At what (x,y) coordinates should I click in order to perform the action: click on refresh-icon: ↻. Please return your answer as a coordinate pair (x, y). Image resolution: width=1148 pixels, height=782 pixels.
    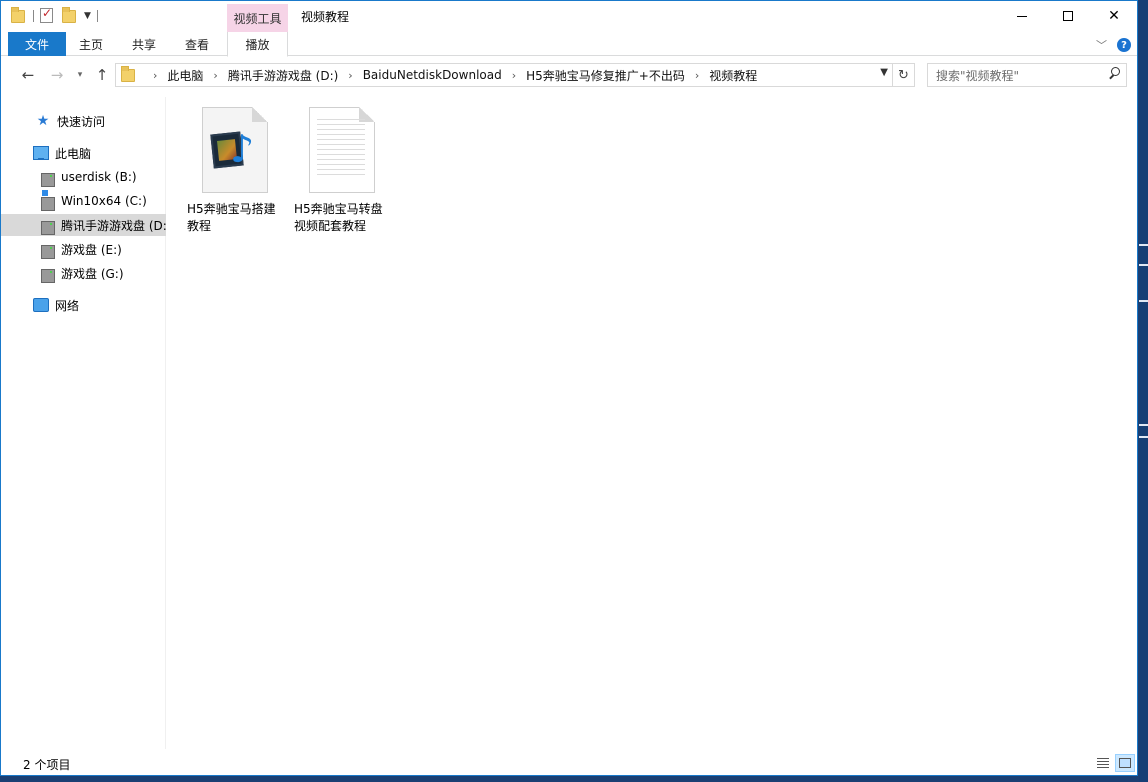
    Looking at the image, I should click on (903, 75).